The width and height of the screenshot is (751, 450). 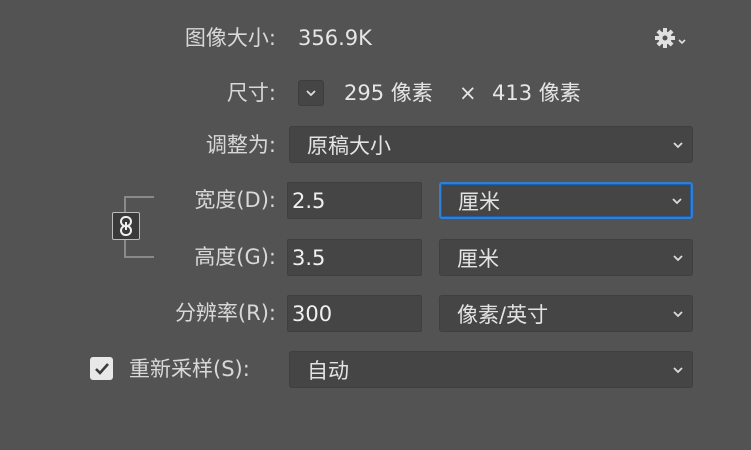 I want to click on resolution-input: 300, so click(x=354, y=313).